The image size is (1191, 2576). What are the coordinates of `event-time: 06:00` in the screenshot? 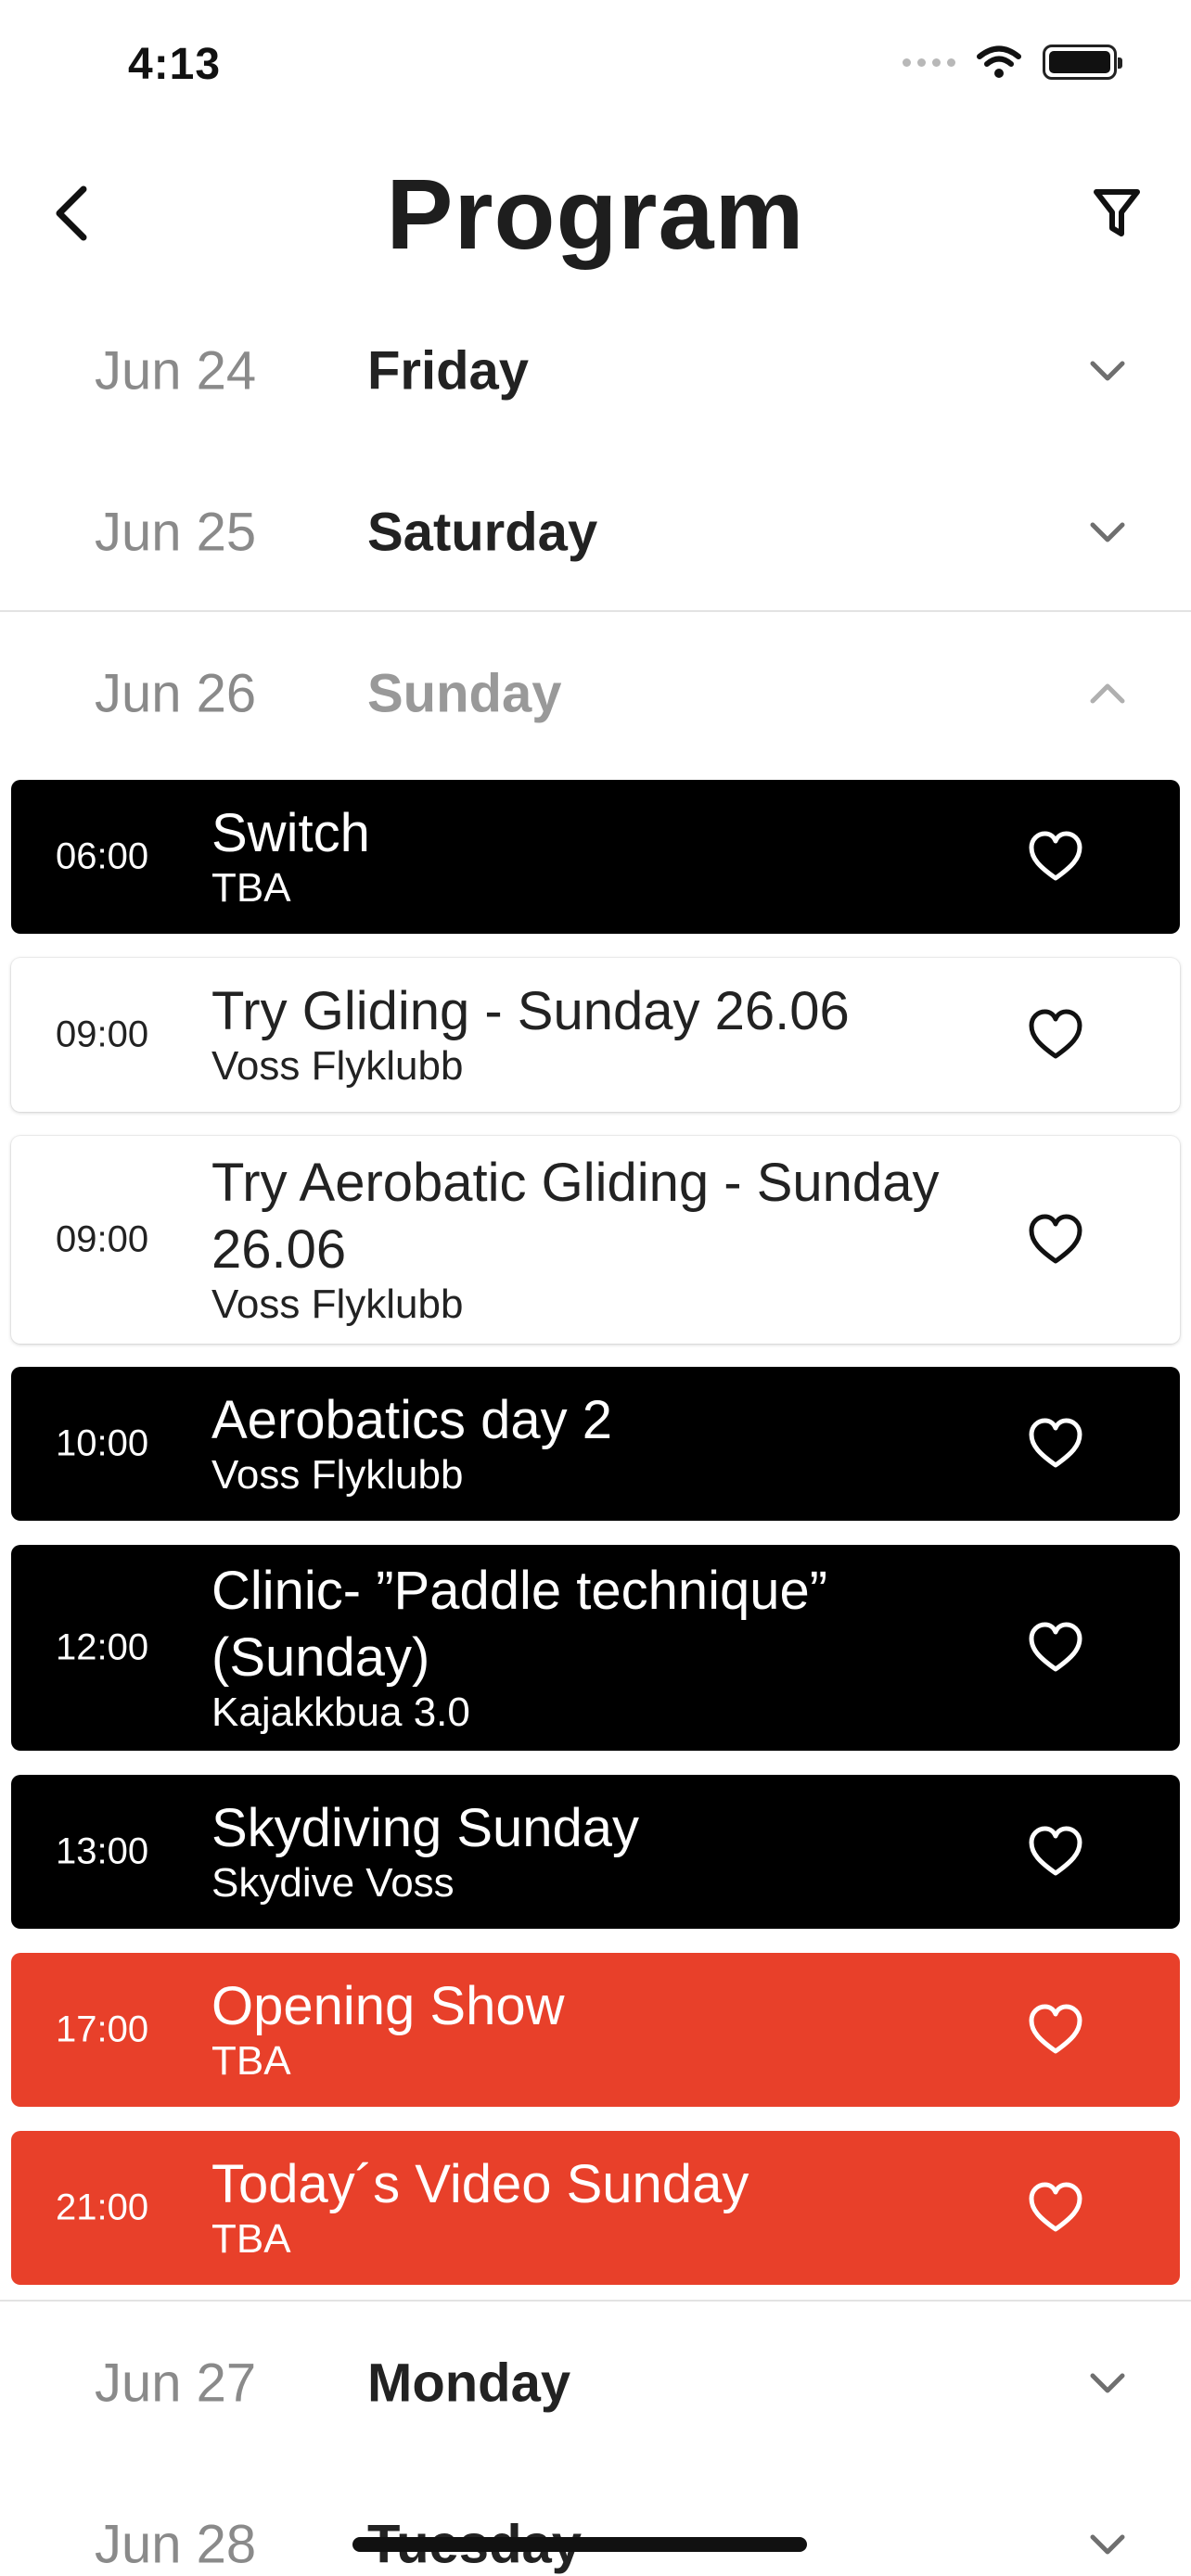 It's located at (102, 856).